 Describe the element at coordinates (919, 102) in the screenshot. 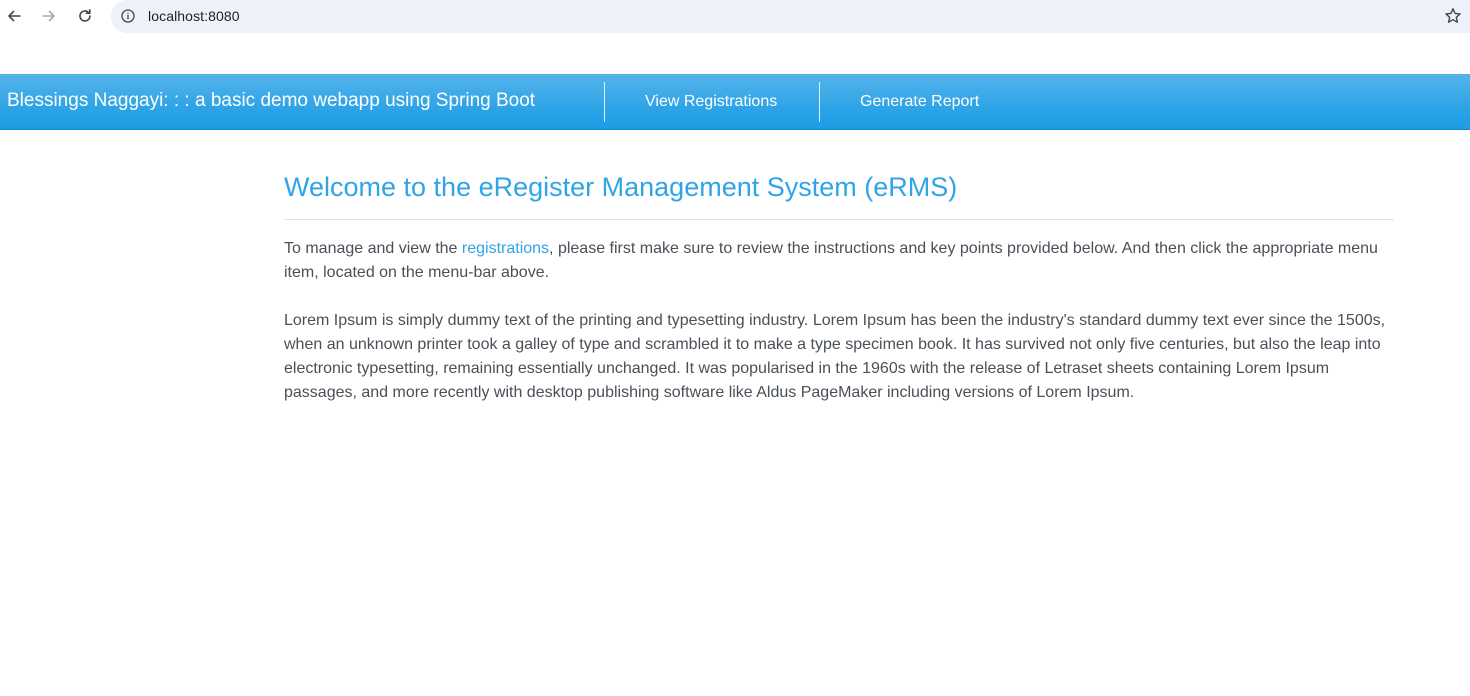

I see `nav-generate-report: Generate Report` at that location.